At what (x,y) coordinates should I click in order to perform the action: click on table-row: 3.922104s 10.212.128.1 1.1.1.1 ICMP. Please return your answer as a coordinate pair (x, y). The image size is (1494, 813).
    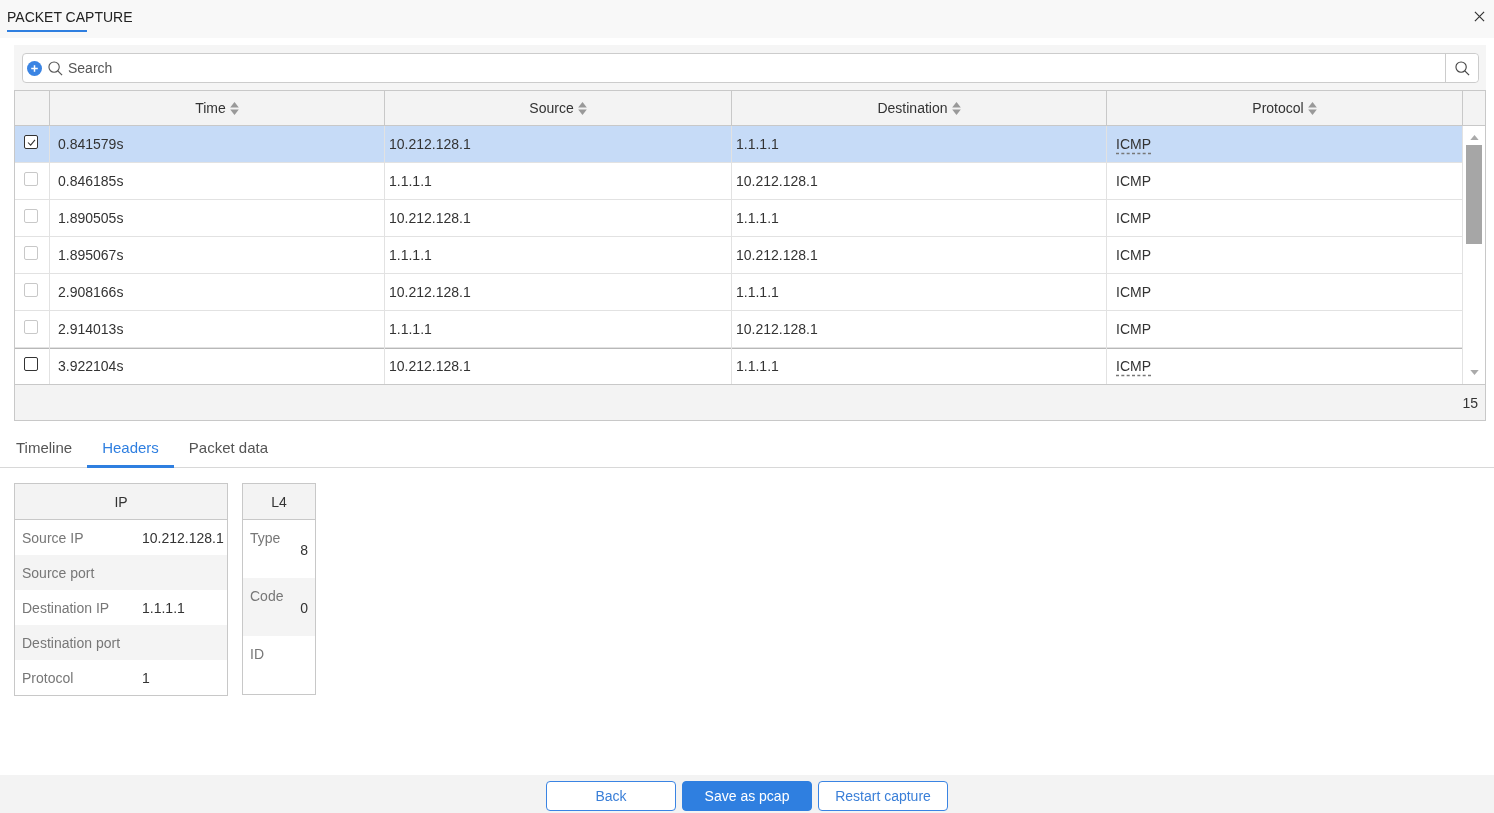
    Looking at the image, I should click on (739, 366).